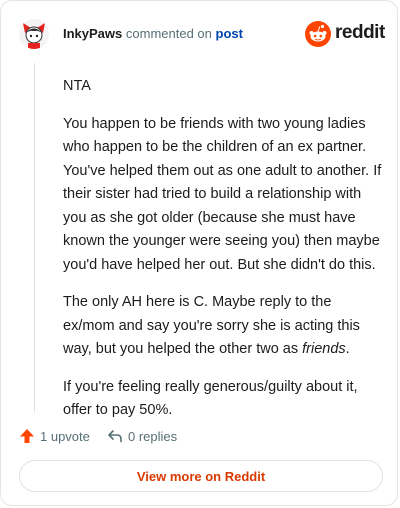 This screenshot has width=400, height=508. I want to click on comment-footer: 1 upvote 0 replies, so click(199, 436).